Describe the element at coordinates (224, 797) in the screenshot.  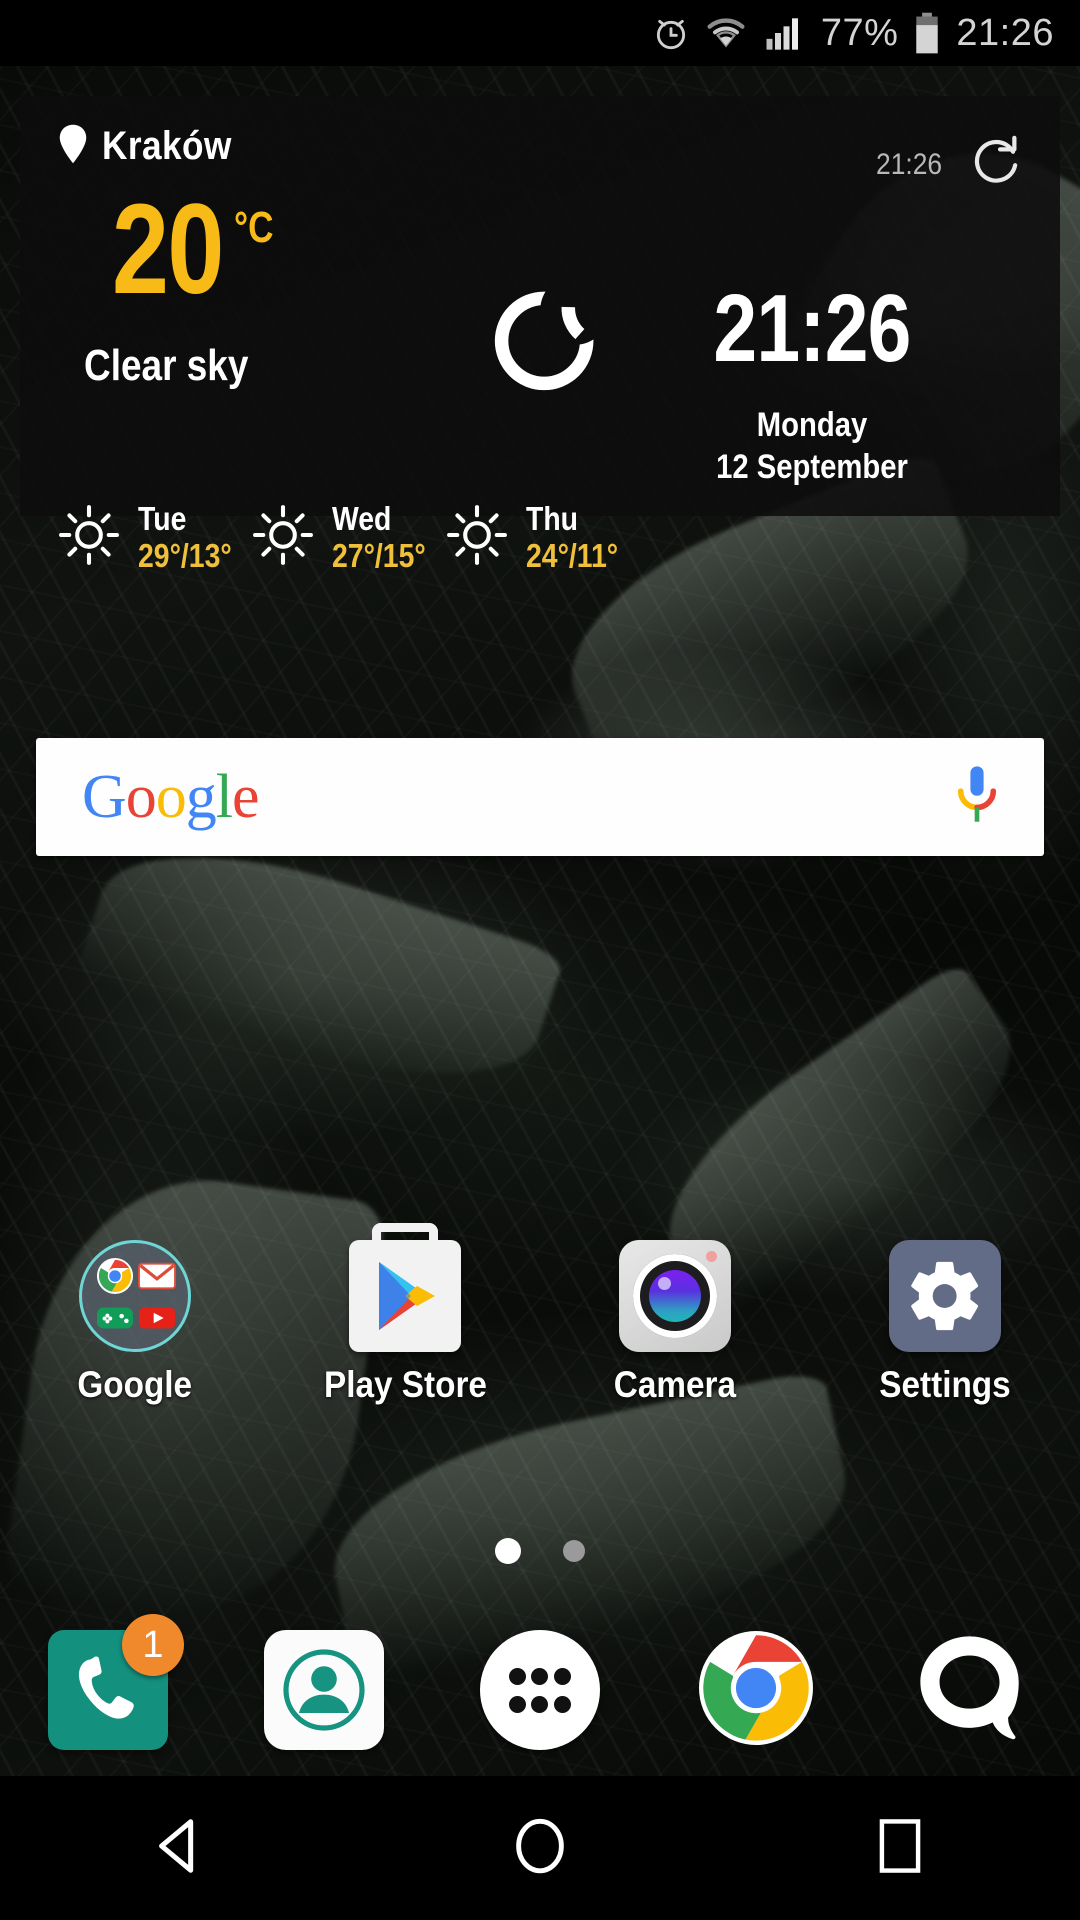
I see `google-logo-letter: l` at that location.